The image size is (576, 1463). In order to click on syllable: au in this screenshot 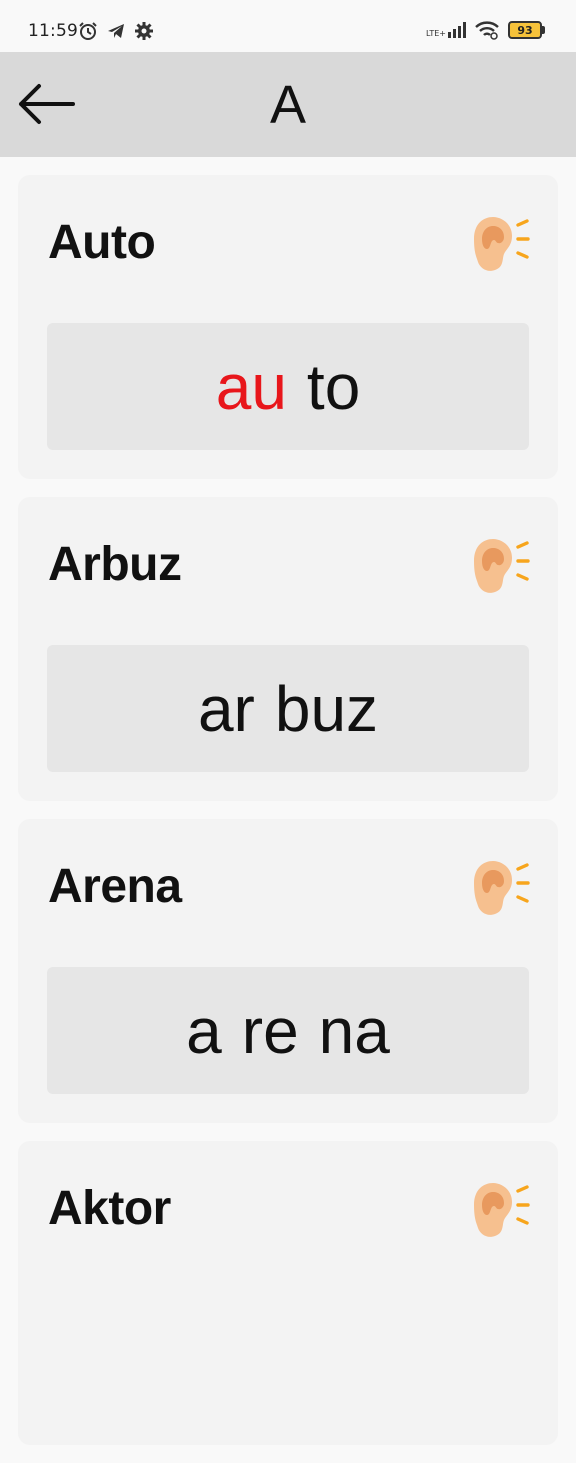, I will do `click(251, 386)`.